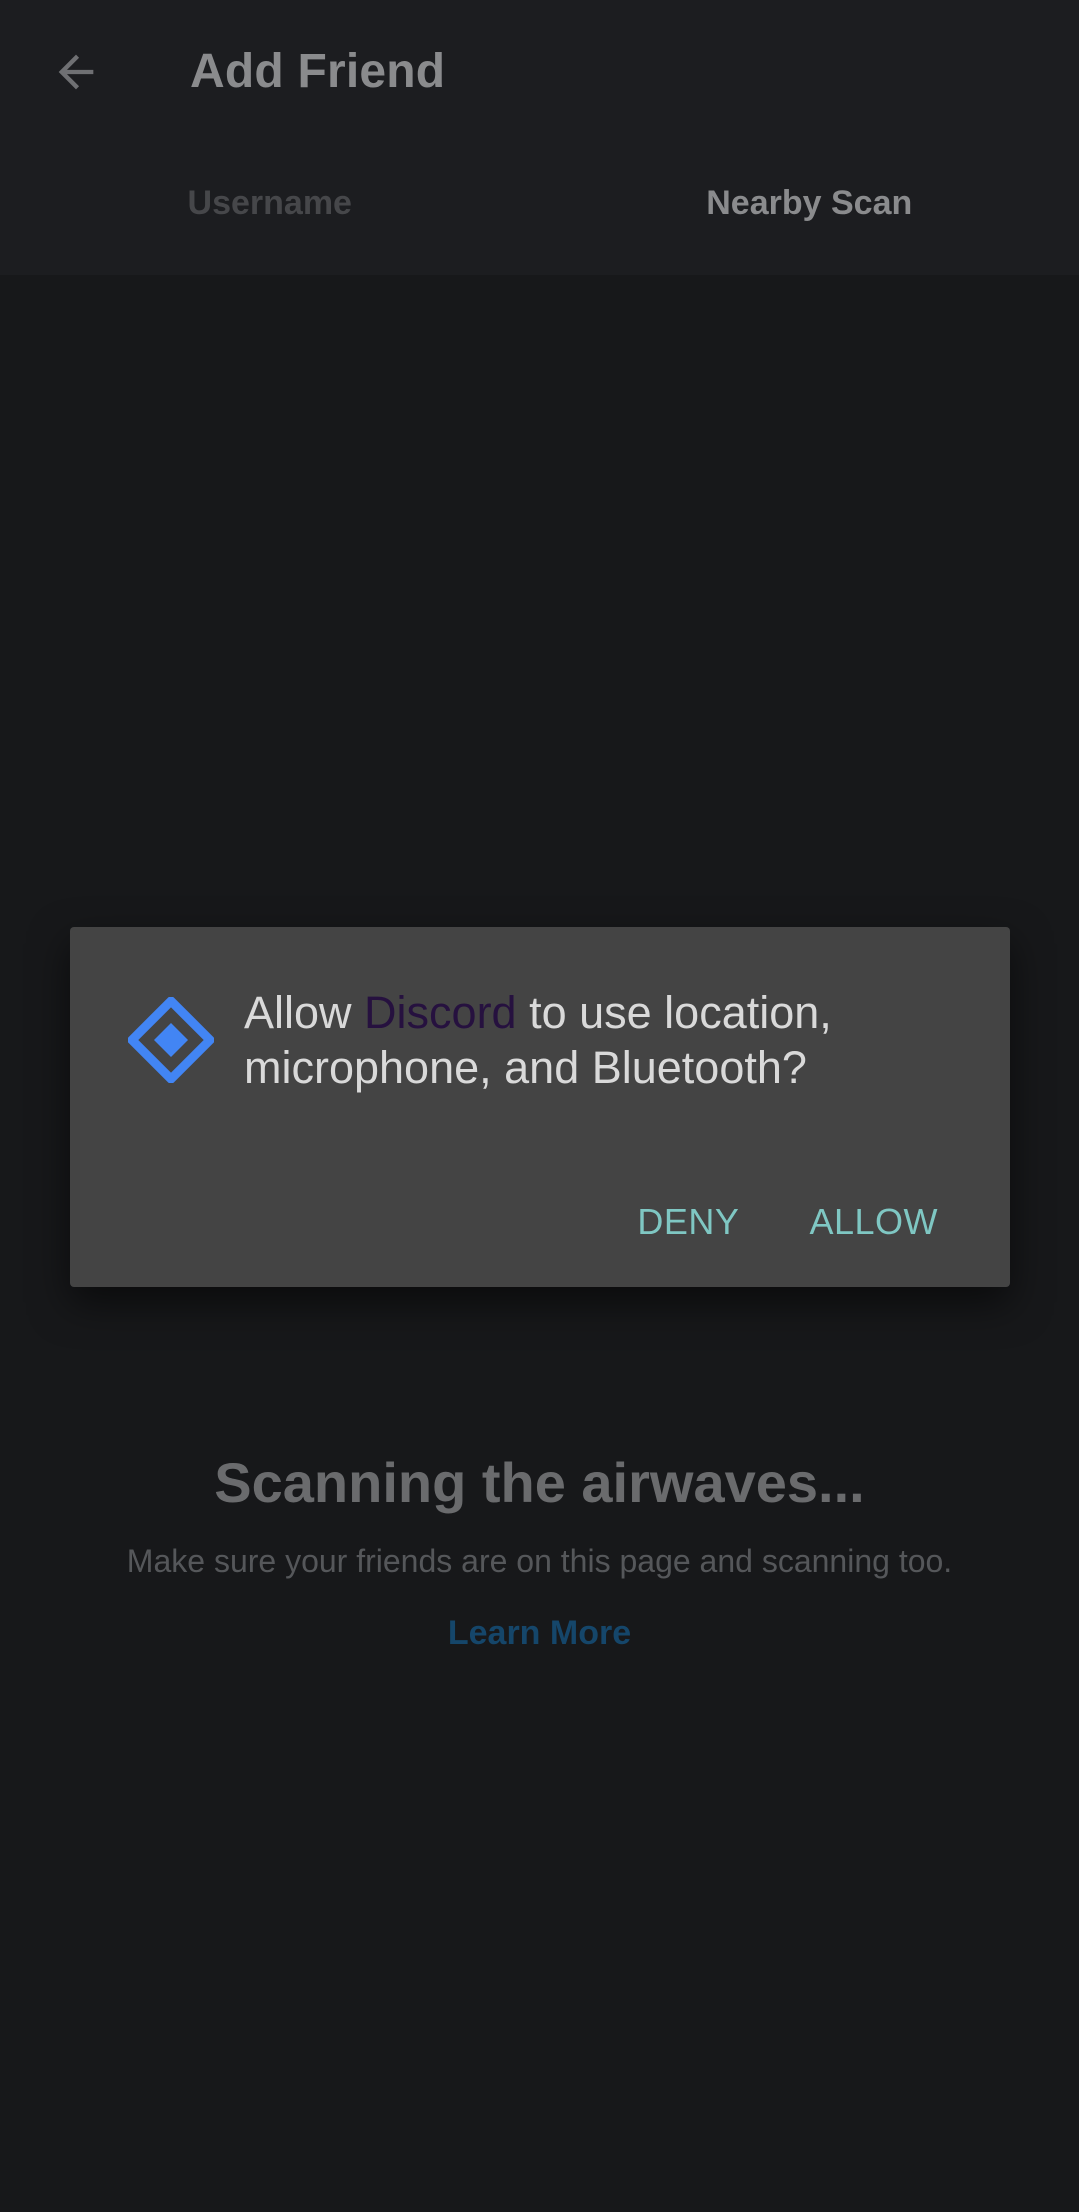  Describe the element at coordinates (171, 1040) in the screenshot. I see `permission-diamond-icon` at that location.